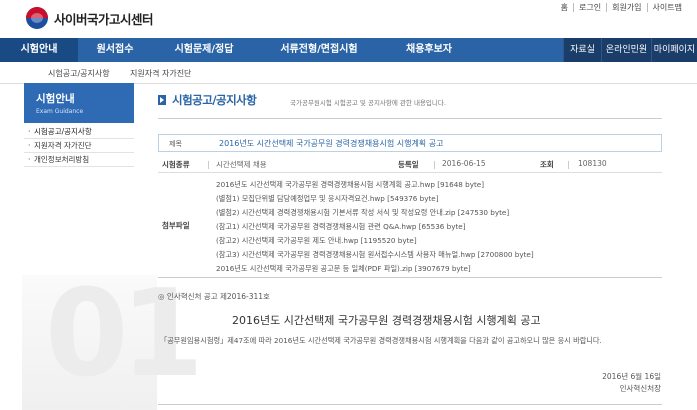 The width and height of the screenshot is (697, 410). I want to click on nav-candidates: 채용후보자, so click(429, 50).